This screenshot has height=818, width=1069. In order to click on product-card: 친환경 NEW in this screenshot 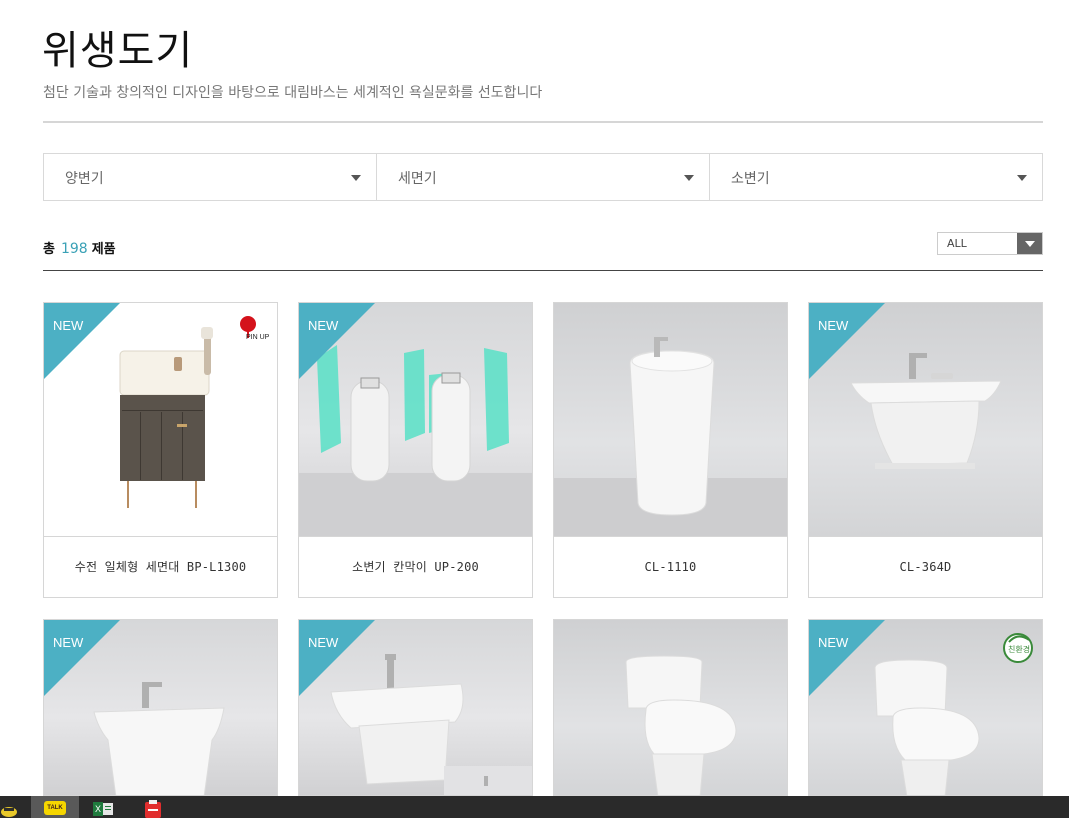, I will do `click(925, 707)`.